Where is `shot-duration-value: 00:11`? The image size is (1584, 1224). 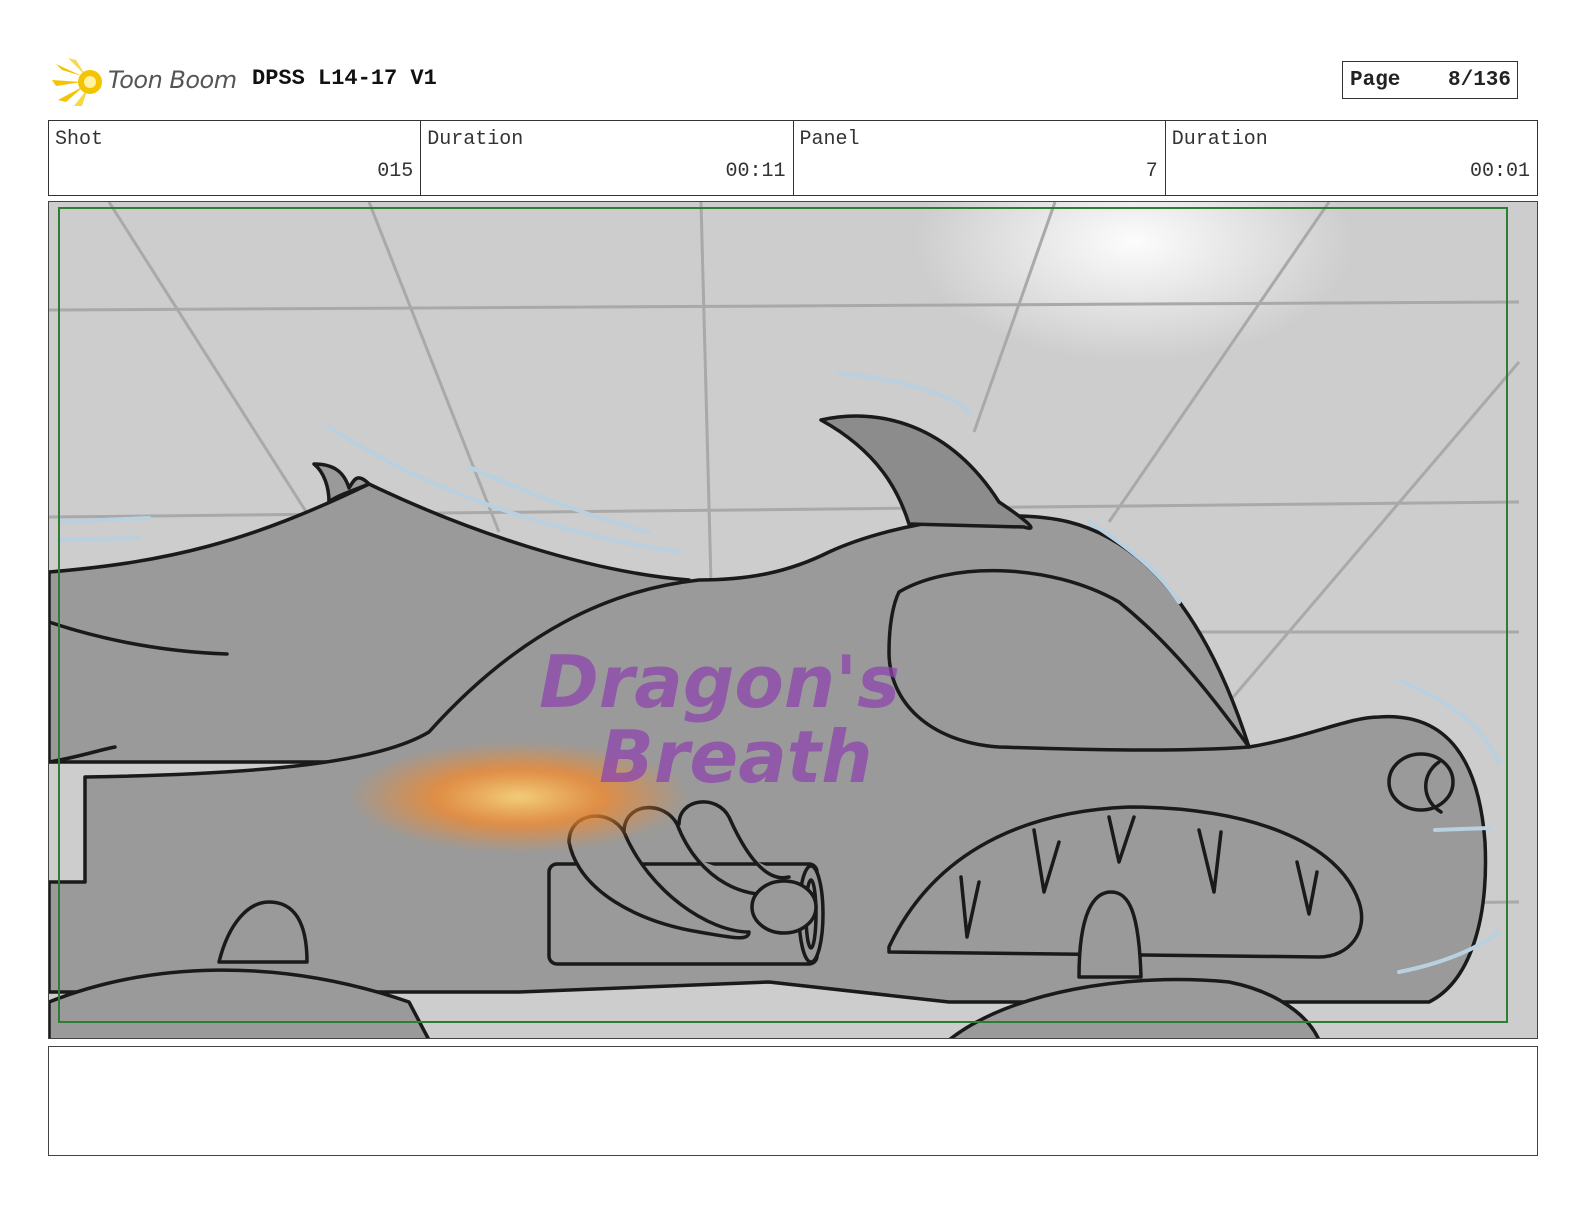 shot-duration-value: 00:11 is located at coordinates (755, 171).